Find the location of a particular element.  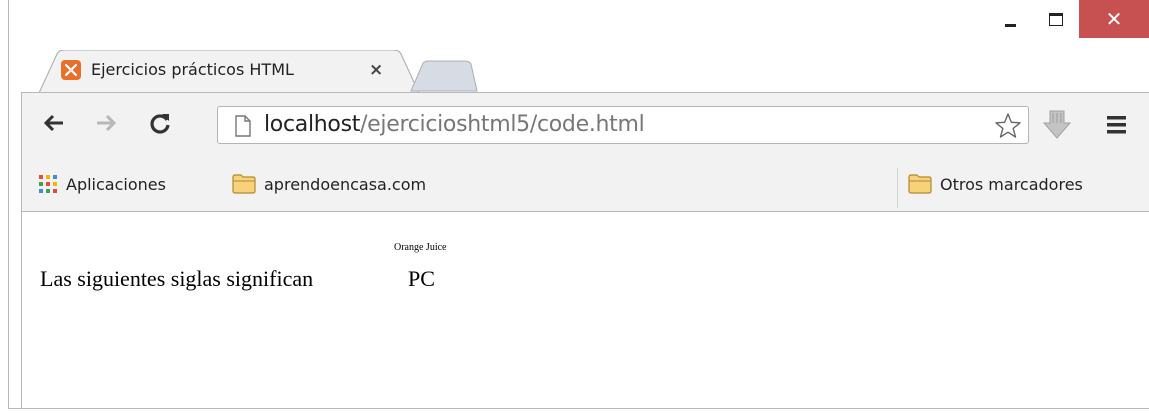

url-text: localhost/ejercicioshtml5/code.html is located at coordinates (454, 124).